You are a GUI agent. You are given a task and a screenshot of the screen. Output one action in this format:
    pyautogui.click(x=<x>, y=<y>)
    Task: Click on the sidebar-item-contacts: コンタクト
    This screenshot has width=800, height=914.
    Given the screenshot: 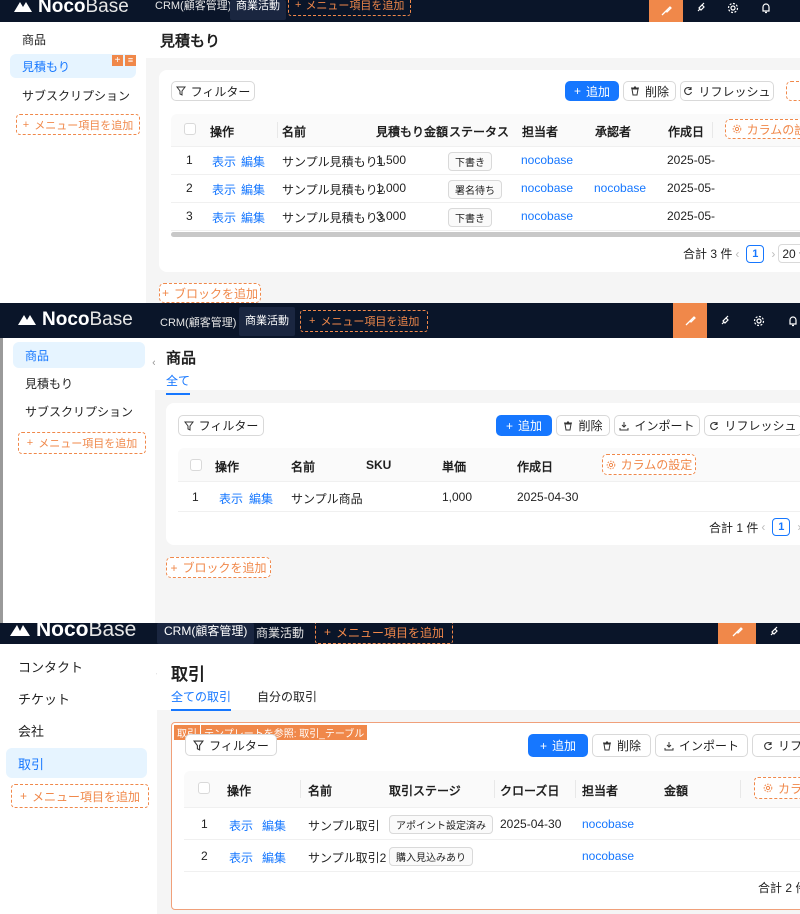 What is the action you would take?
    pyautogui.click(x=76, y=666)
    